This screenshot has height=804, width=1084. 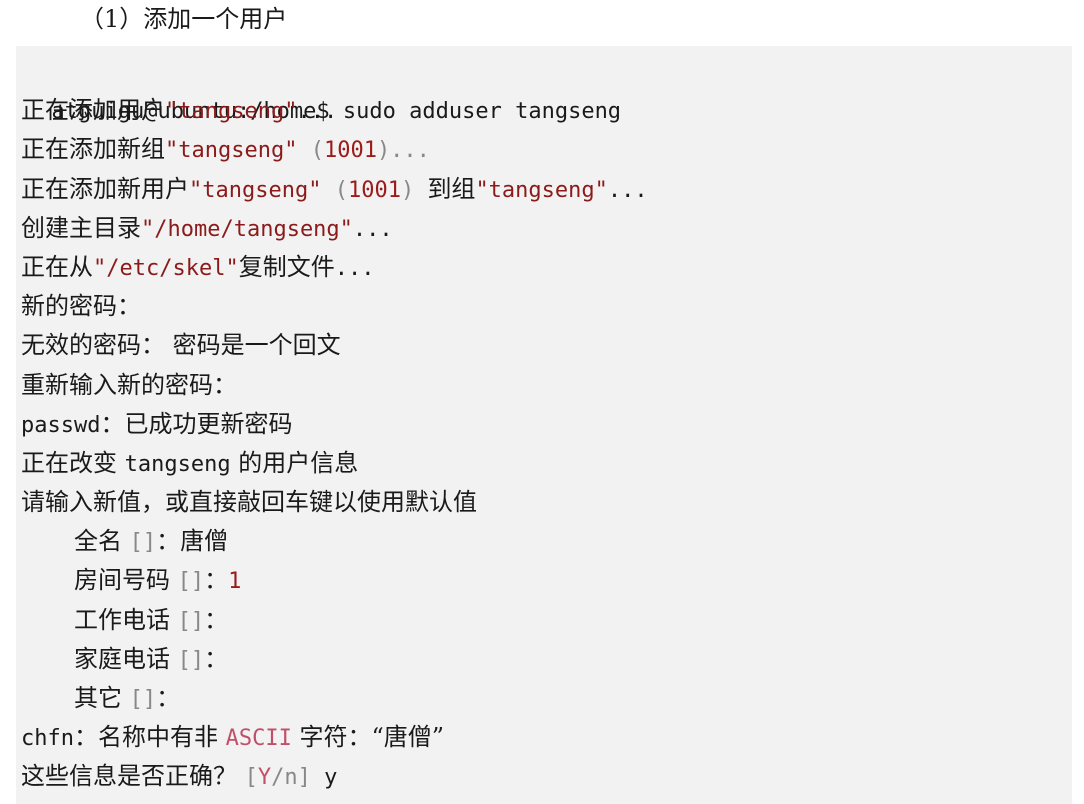 I want to click on output-line: chfn：名称中有非 ASCII 字符：“唐僧”, so click(x=546, y=737).